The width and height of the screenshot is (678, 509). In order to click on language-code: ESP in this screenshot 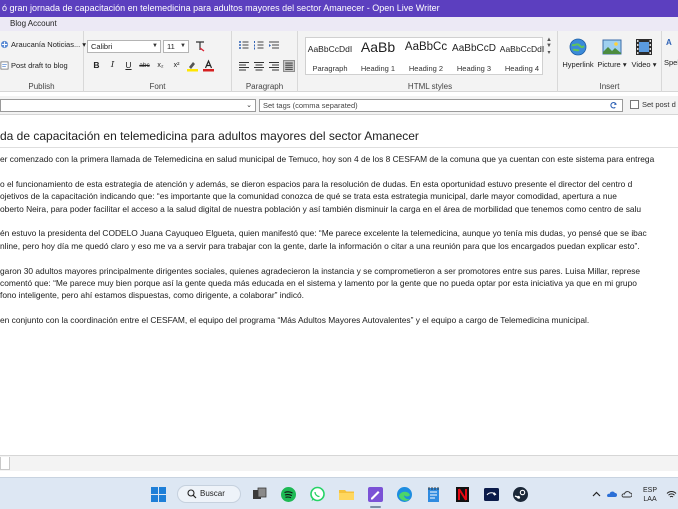, I will do `click(650, 490)`.